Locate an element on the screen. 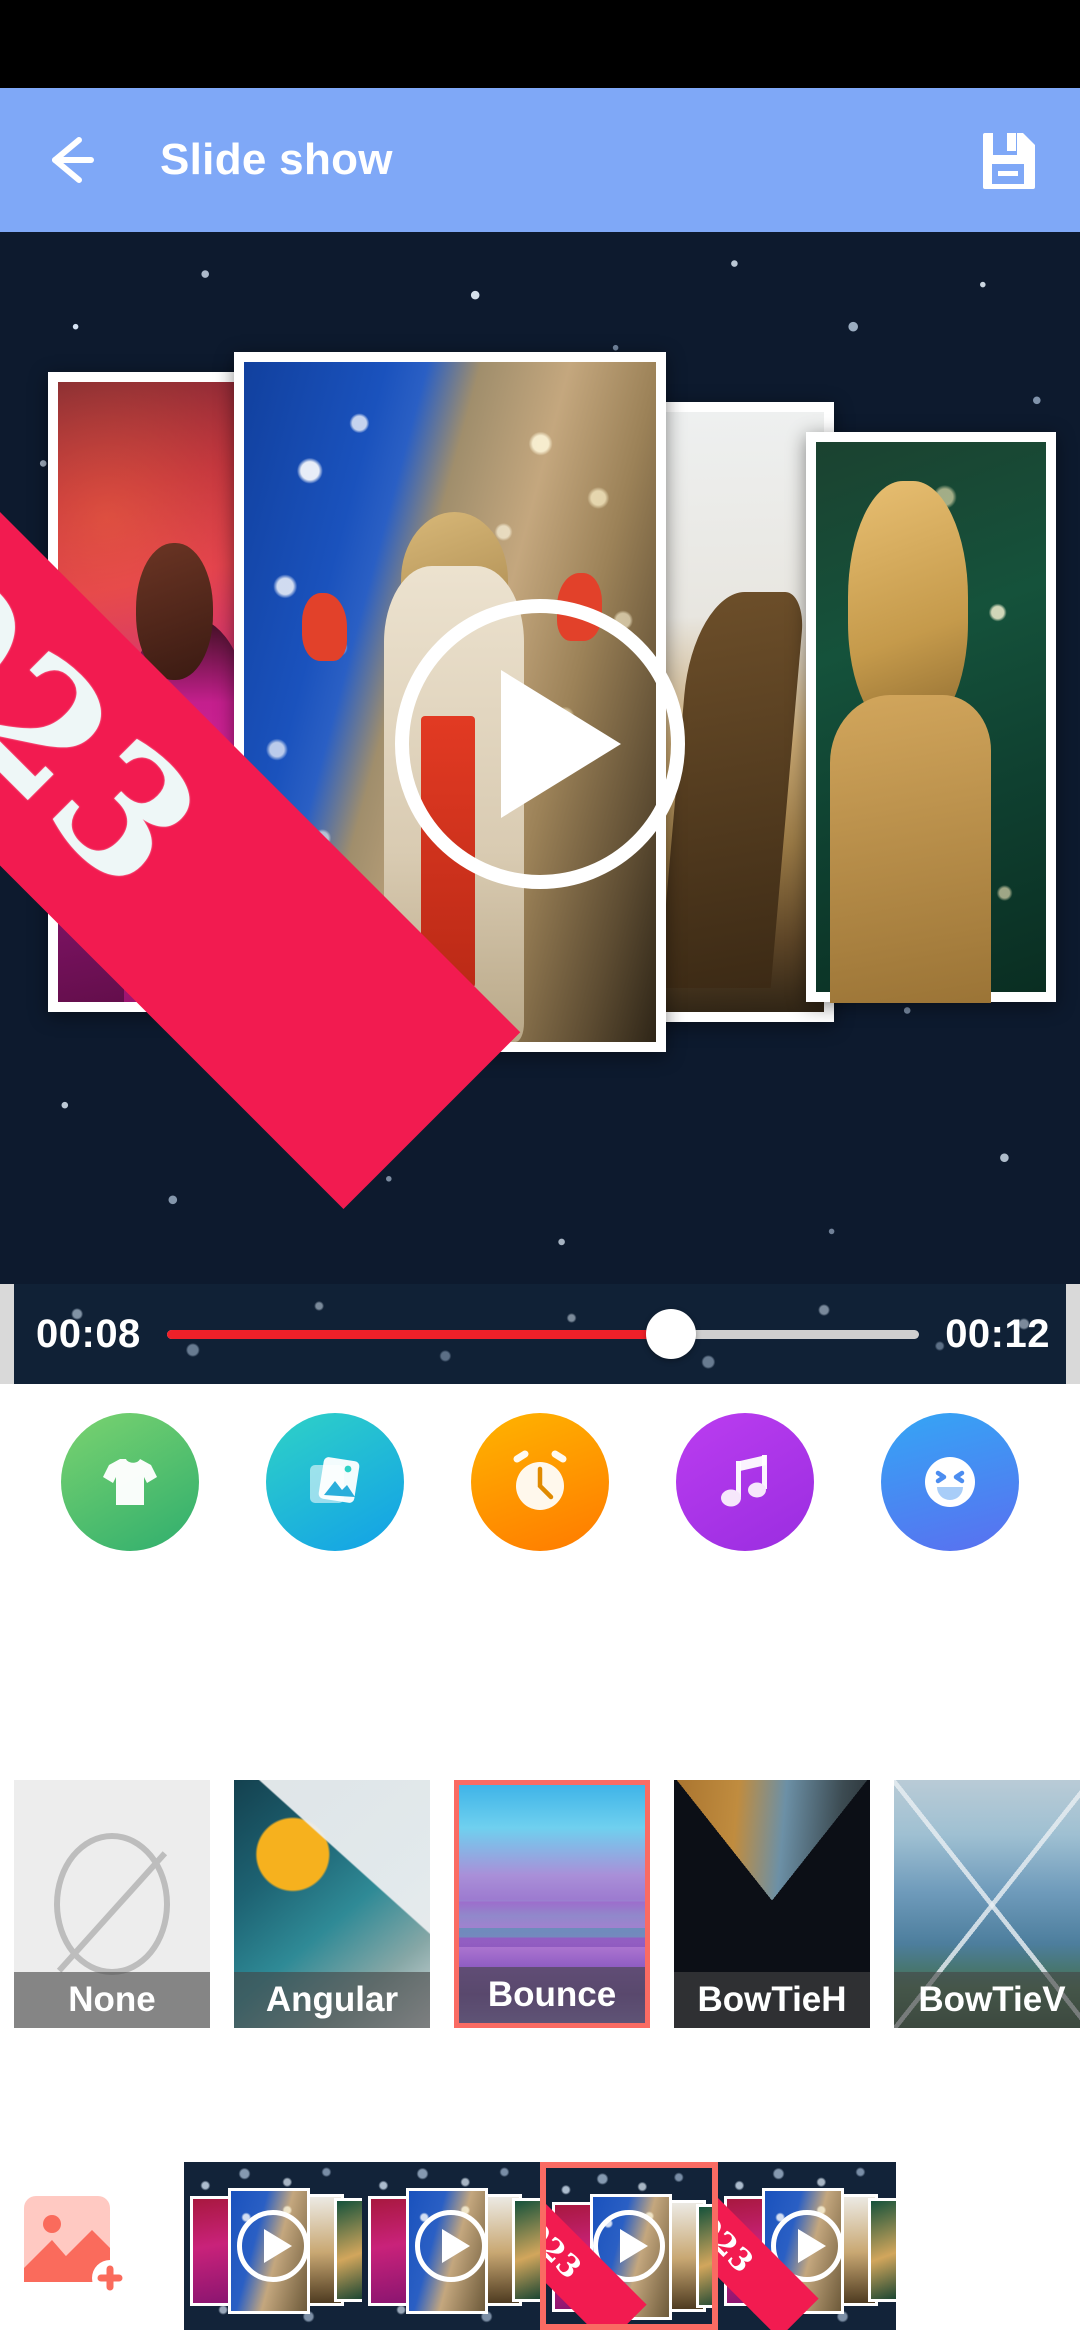  tshirt-icon is located at coordinates (130, 1482).